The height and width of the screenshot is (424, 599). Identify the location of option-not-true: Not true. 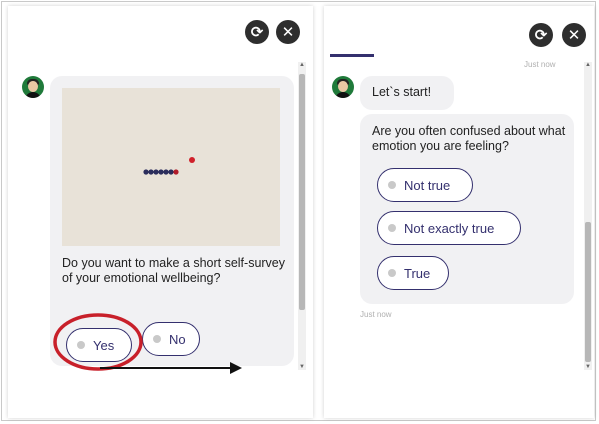
(425, 185).